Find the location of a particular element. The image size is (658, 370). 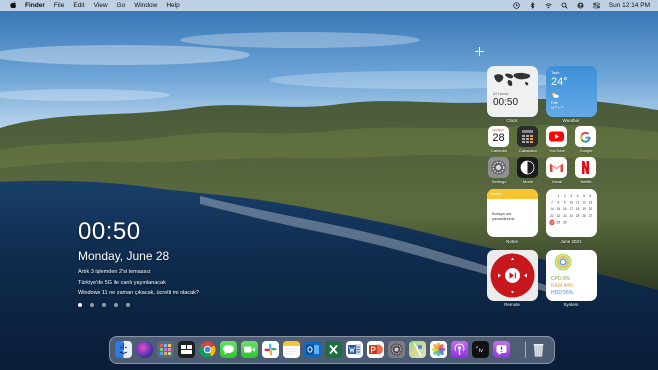

menu-file: File is located at coordinates (59, 5).